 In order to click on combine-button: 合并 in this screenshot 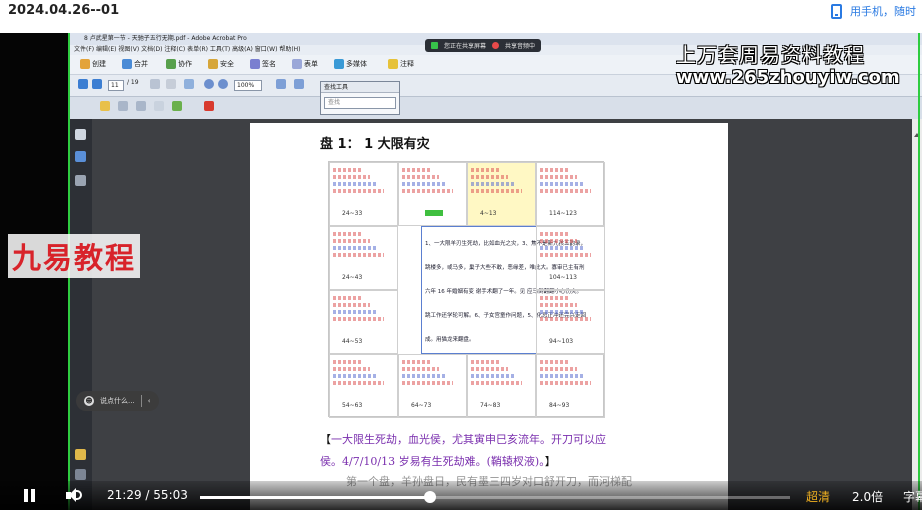, I will do `click(135, 64)`.